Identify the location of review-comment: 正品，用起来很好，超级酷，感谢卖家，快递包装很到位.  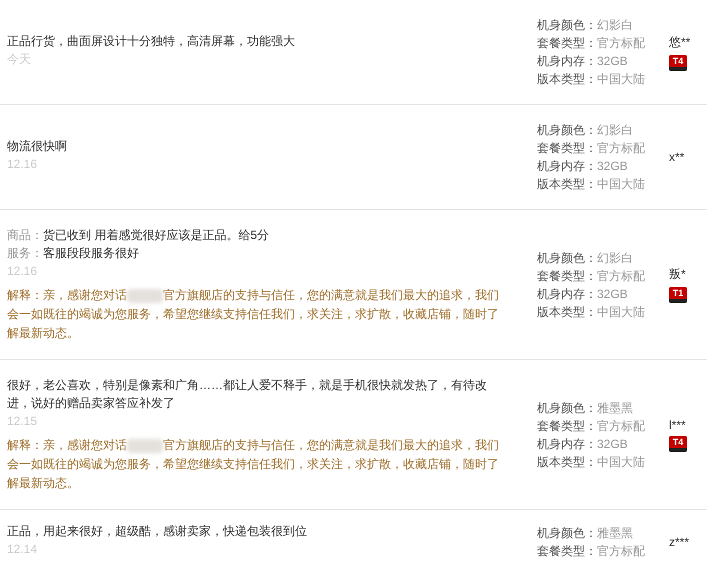
(157, 531).